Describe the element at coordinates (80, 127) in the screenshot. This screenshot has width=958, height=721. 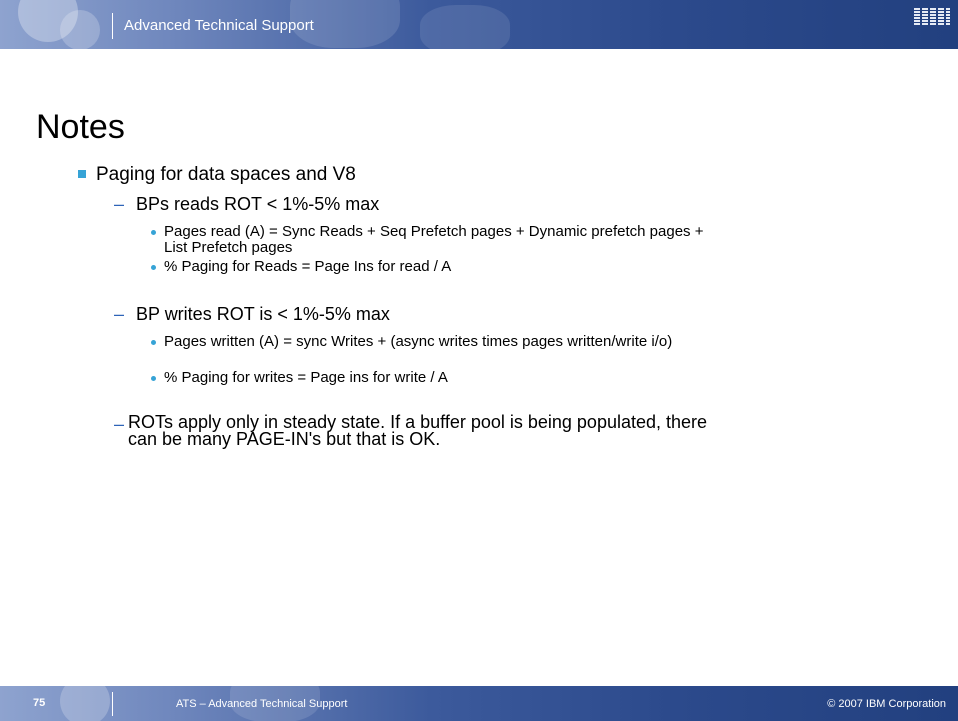
I see `slide-title: Notes` at that location.